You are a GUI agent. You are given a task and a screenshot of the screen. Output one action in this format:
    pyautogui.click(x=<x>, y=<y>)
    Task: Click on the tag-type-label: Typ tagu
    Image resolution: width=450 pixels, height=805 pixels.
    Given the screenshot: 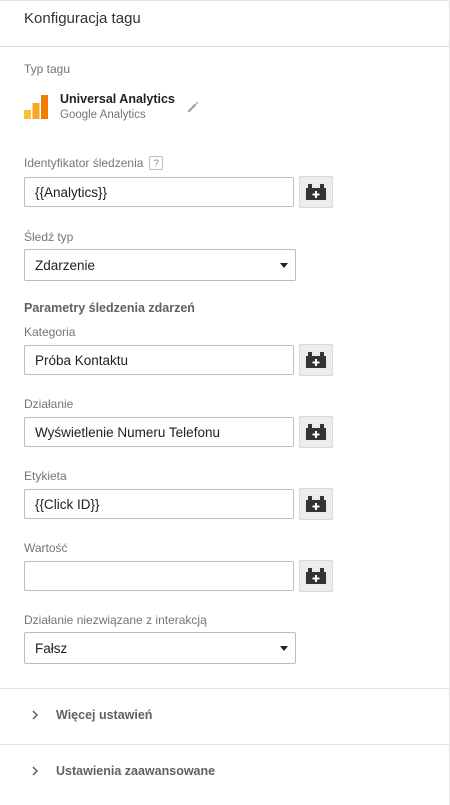 What is the action you would take?
    pyautogui.click(x=47, y=69)
    